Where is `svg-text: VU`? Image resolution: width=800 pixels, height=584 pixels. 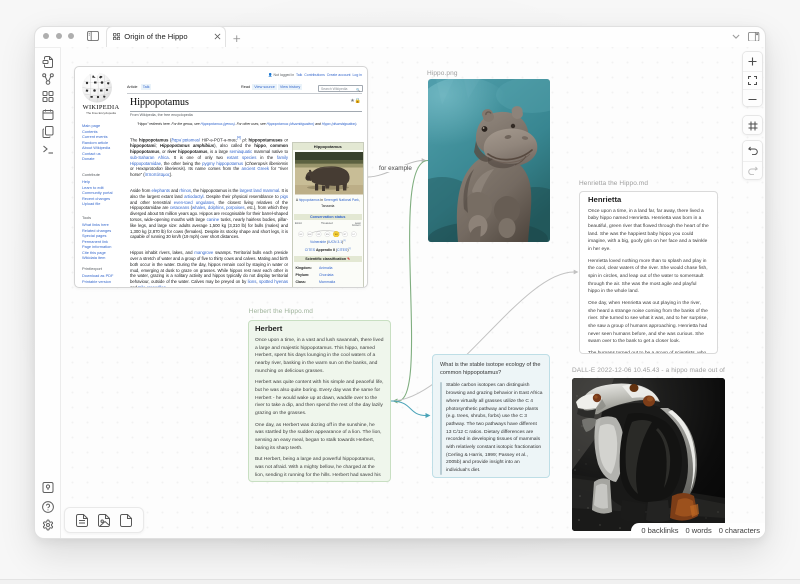 svg-text: VU is located at coordinates (336, 235).